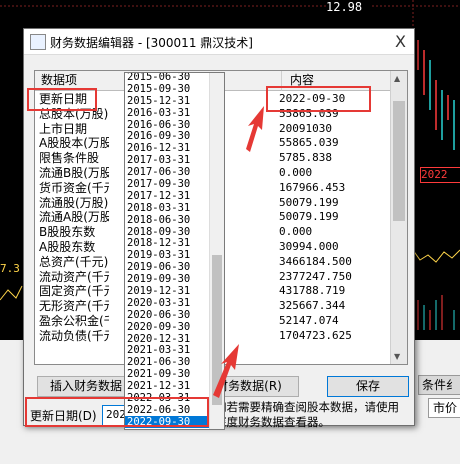  I want to click on scroll-up-icon: ▲, so click(397, 78).